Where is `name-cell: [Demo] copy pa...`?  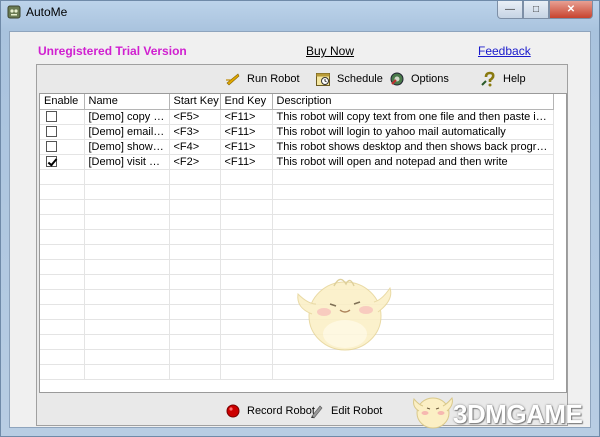 name-cell: [Demo] copy pa... is located at coordinates (127, 117).